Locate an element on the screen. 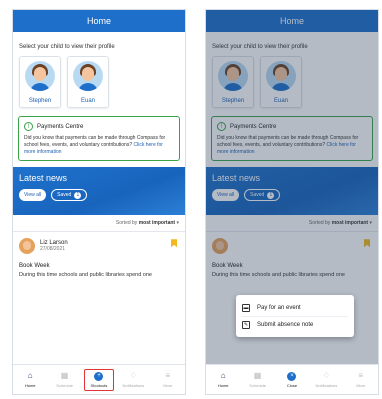 The height and width of the screenshot is (399, 382). child-card-stephen: Stephen is located at coordinates (40, 82).